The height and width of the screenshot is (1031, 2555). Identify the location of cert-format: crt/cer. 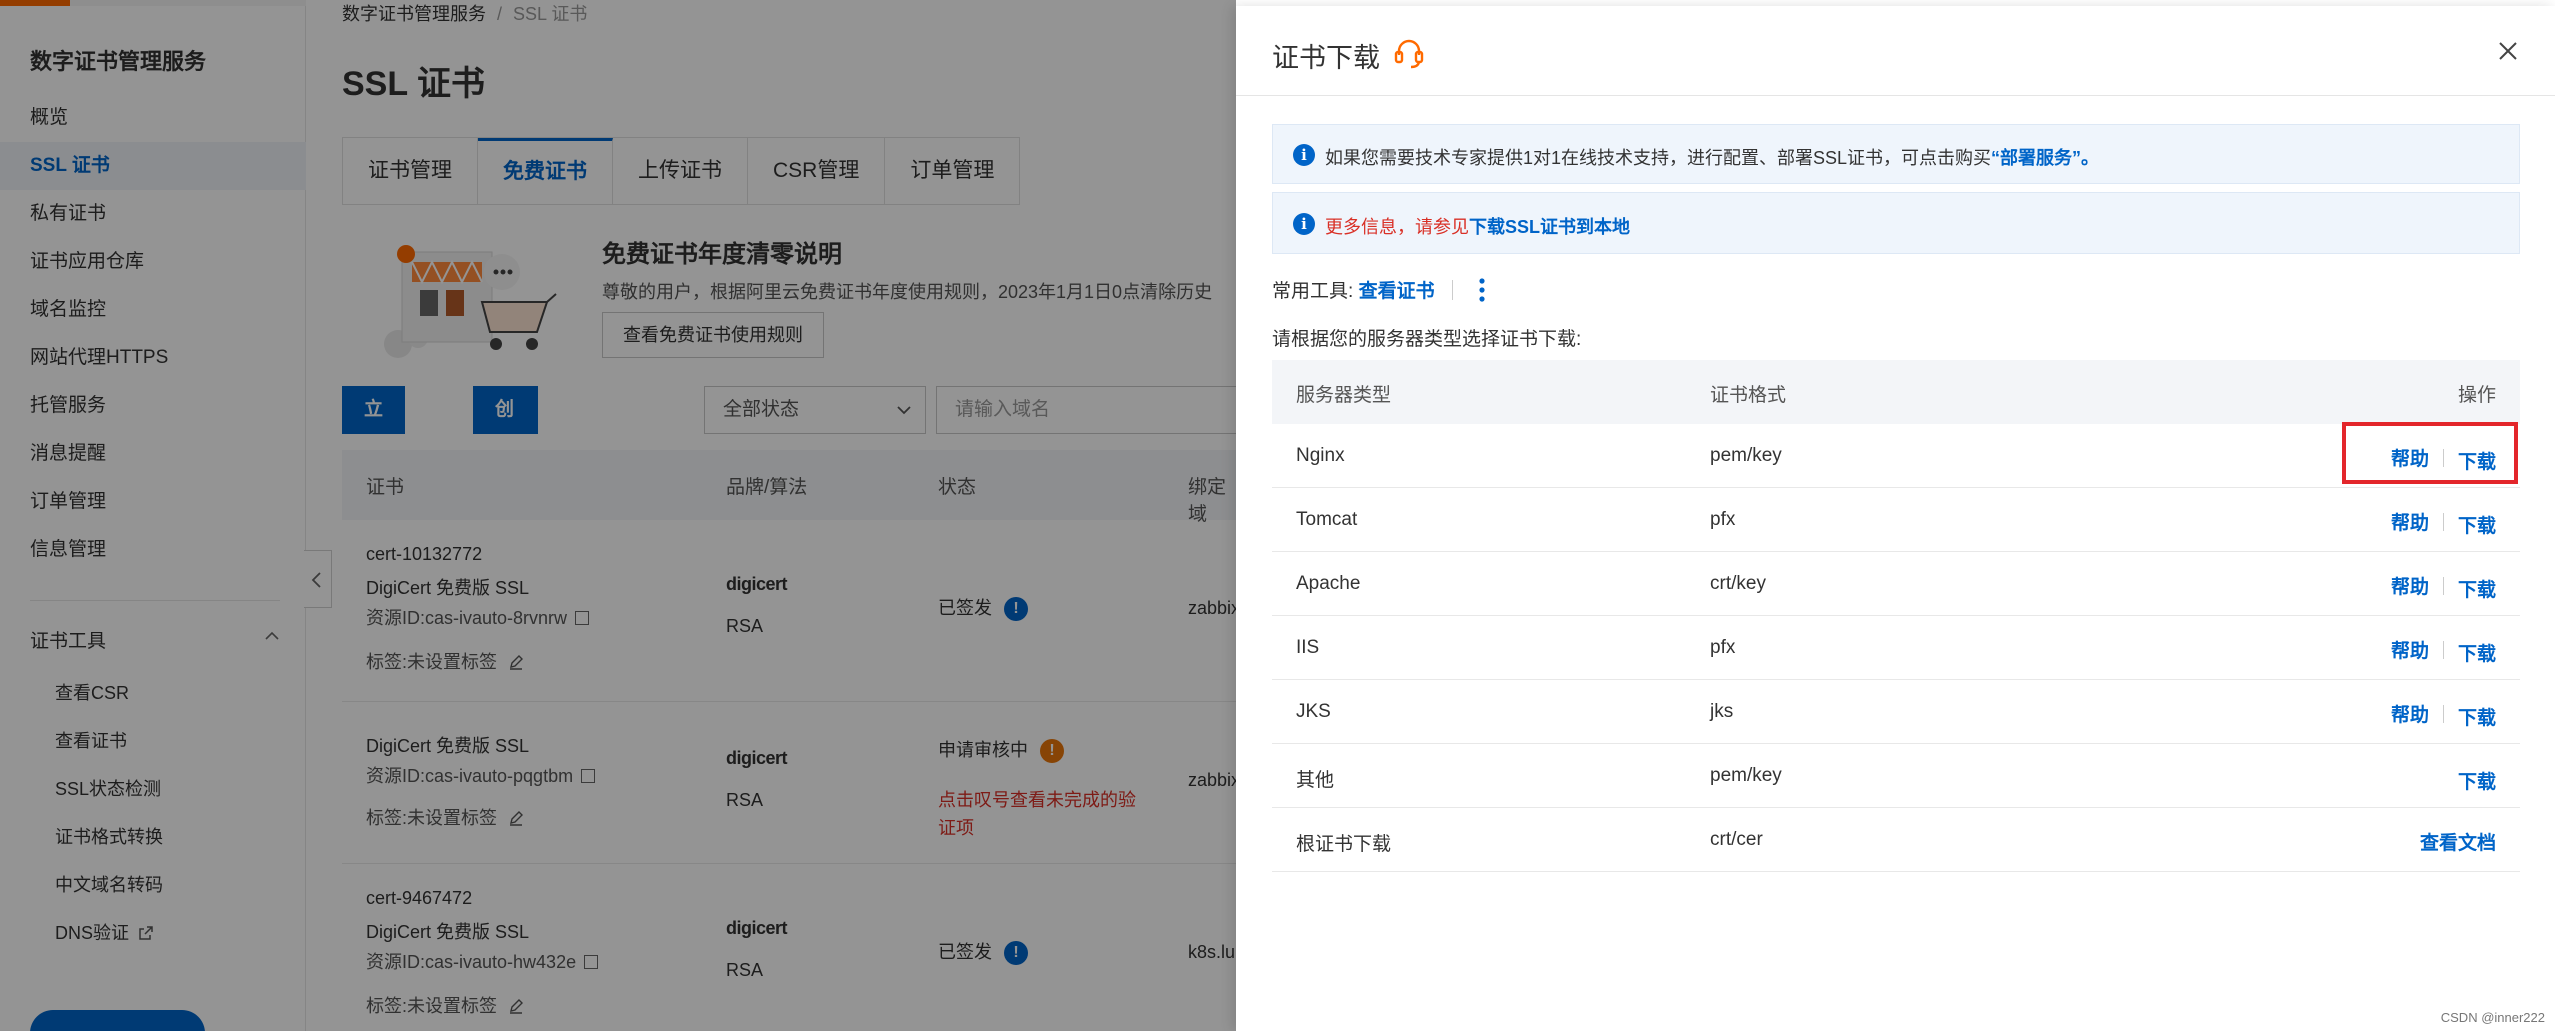
(1736, 839).